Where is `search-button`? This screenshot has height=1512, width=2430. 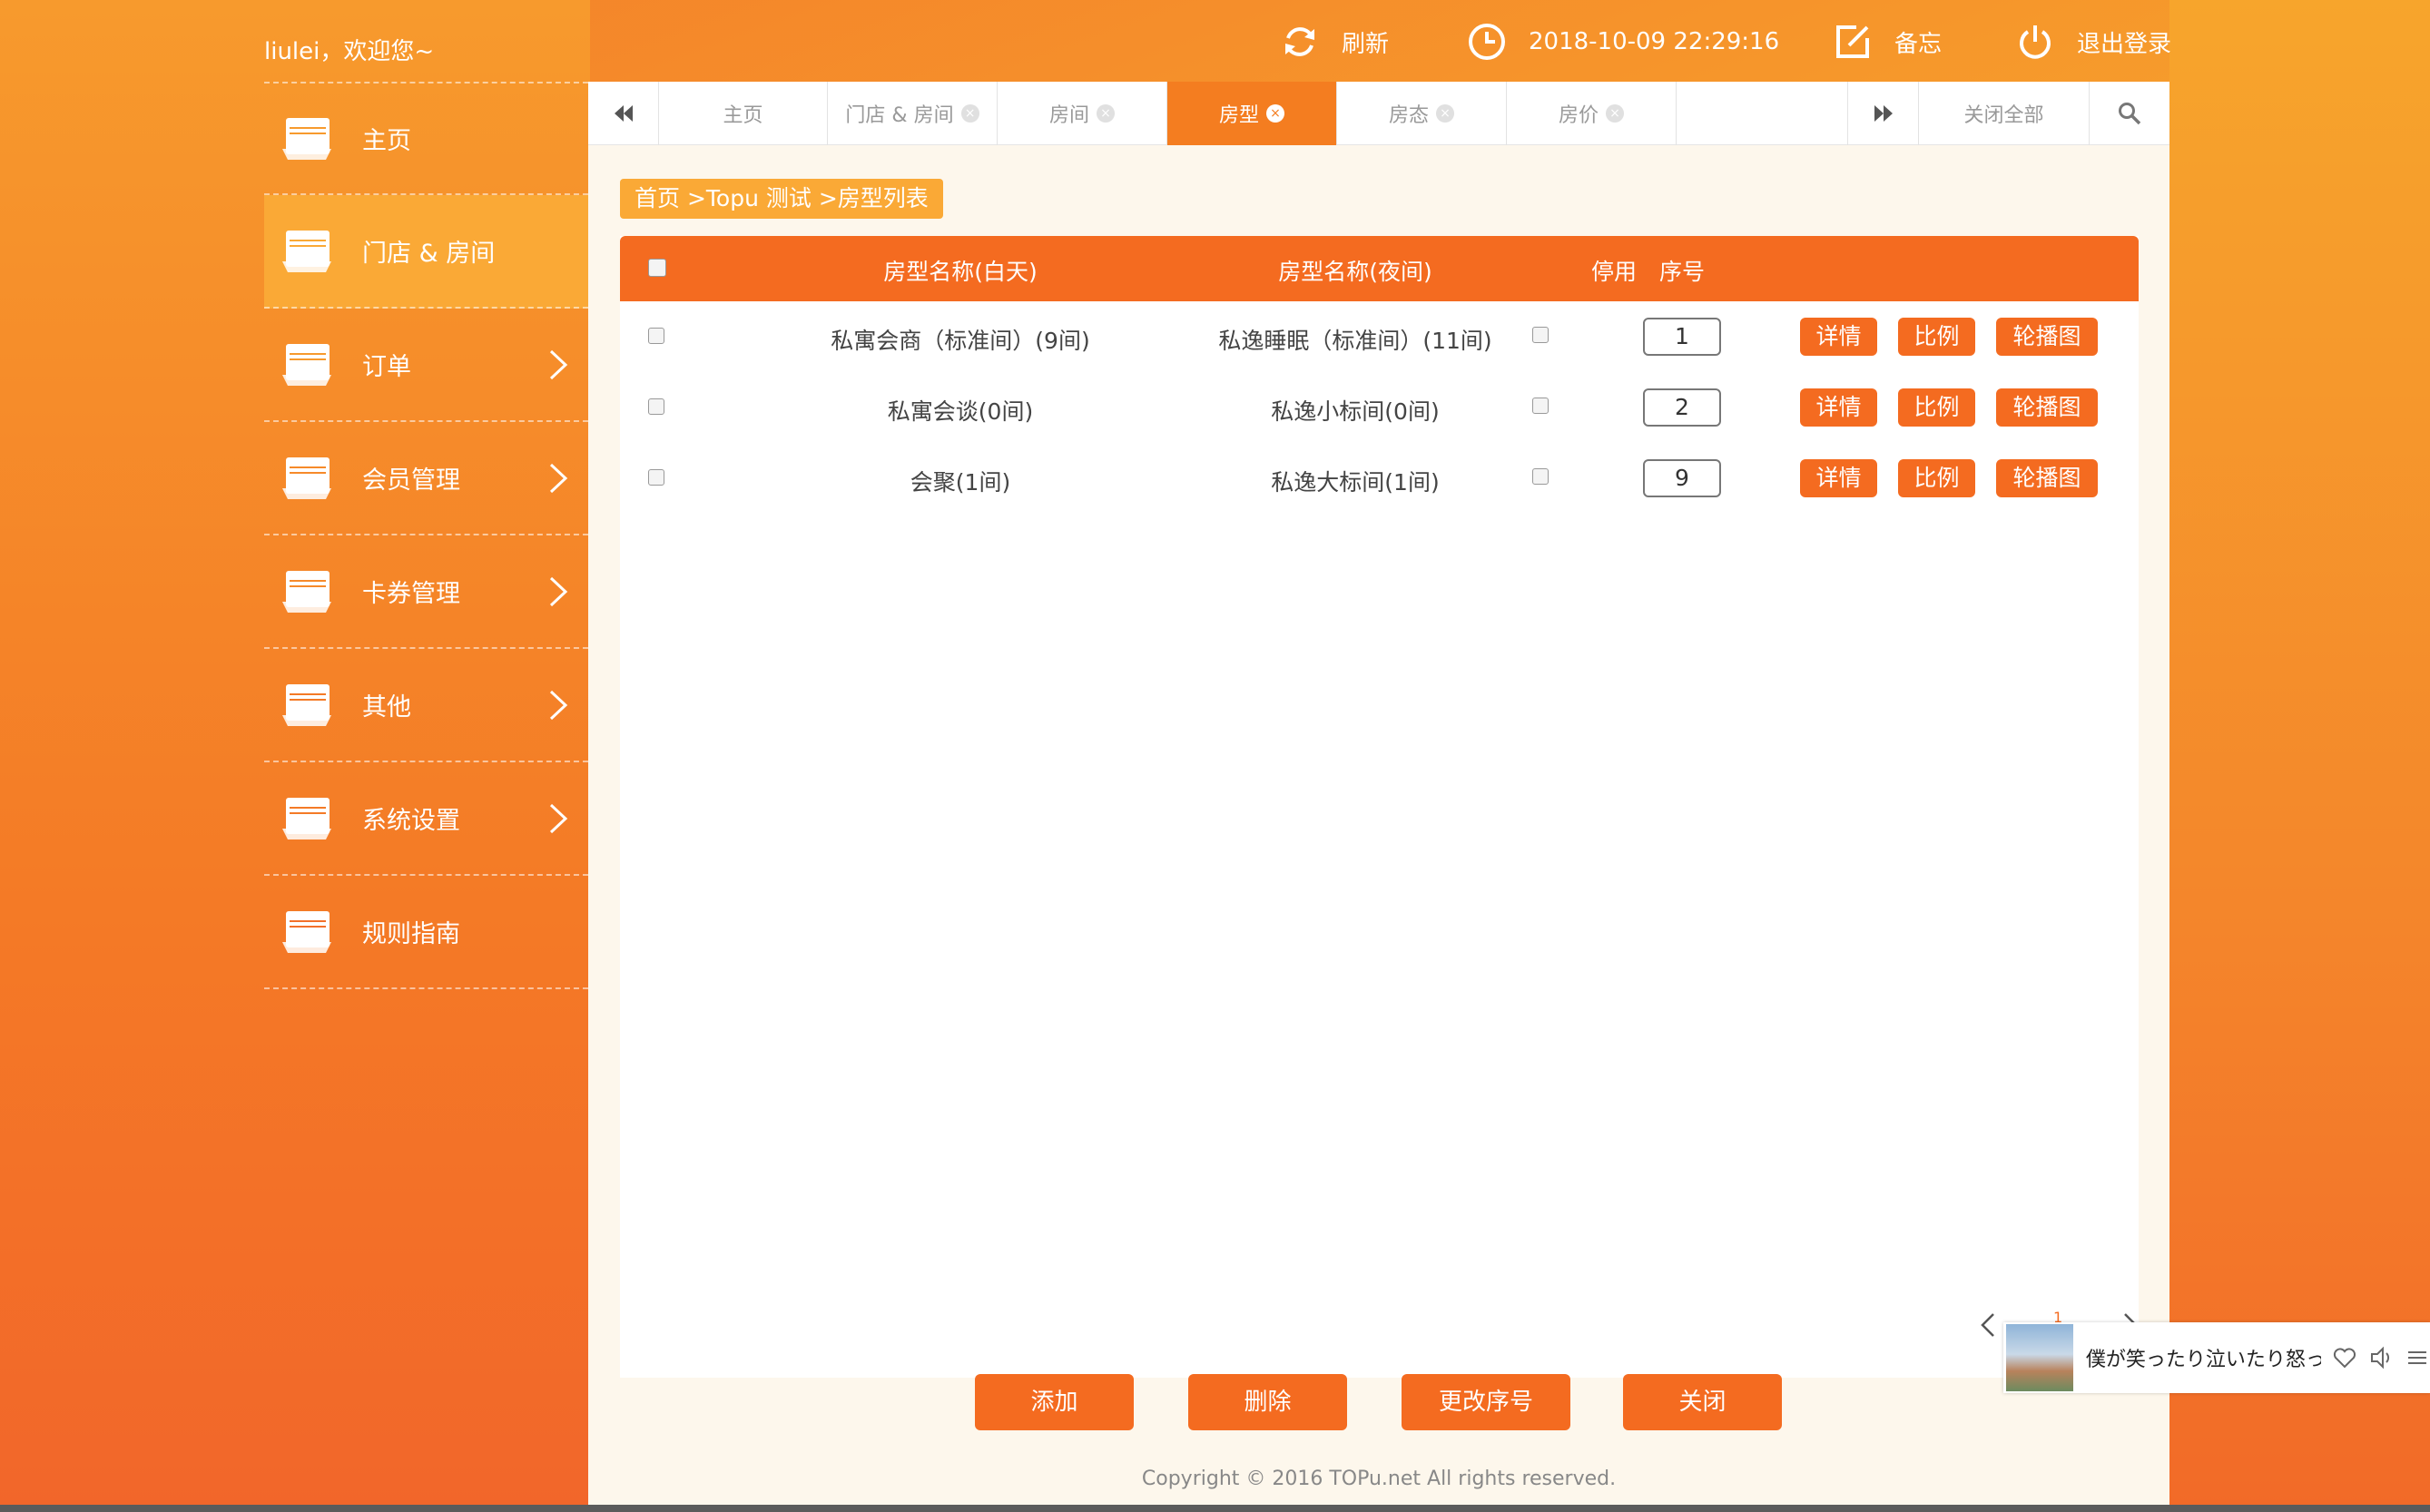
search-button is located at coordinates (2129, 113).